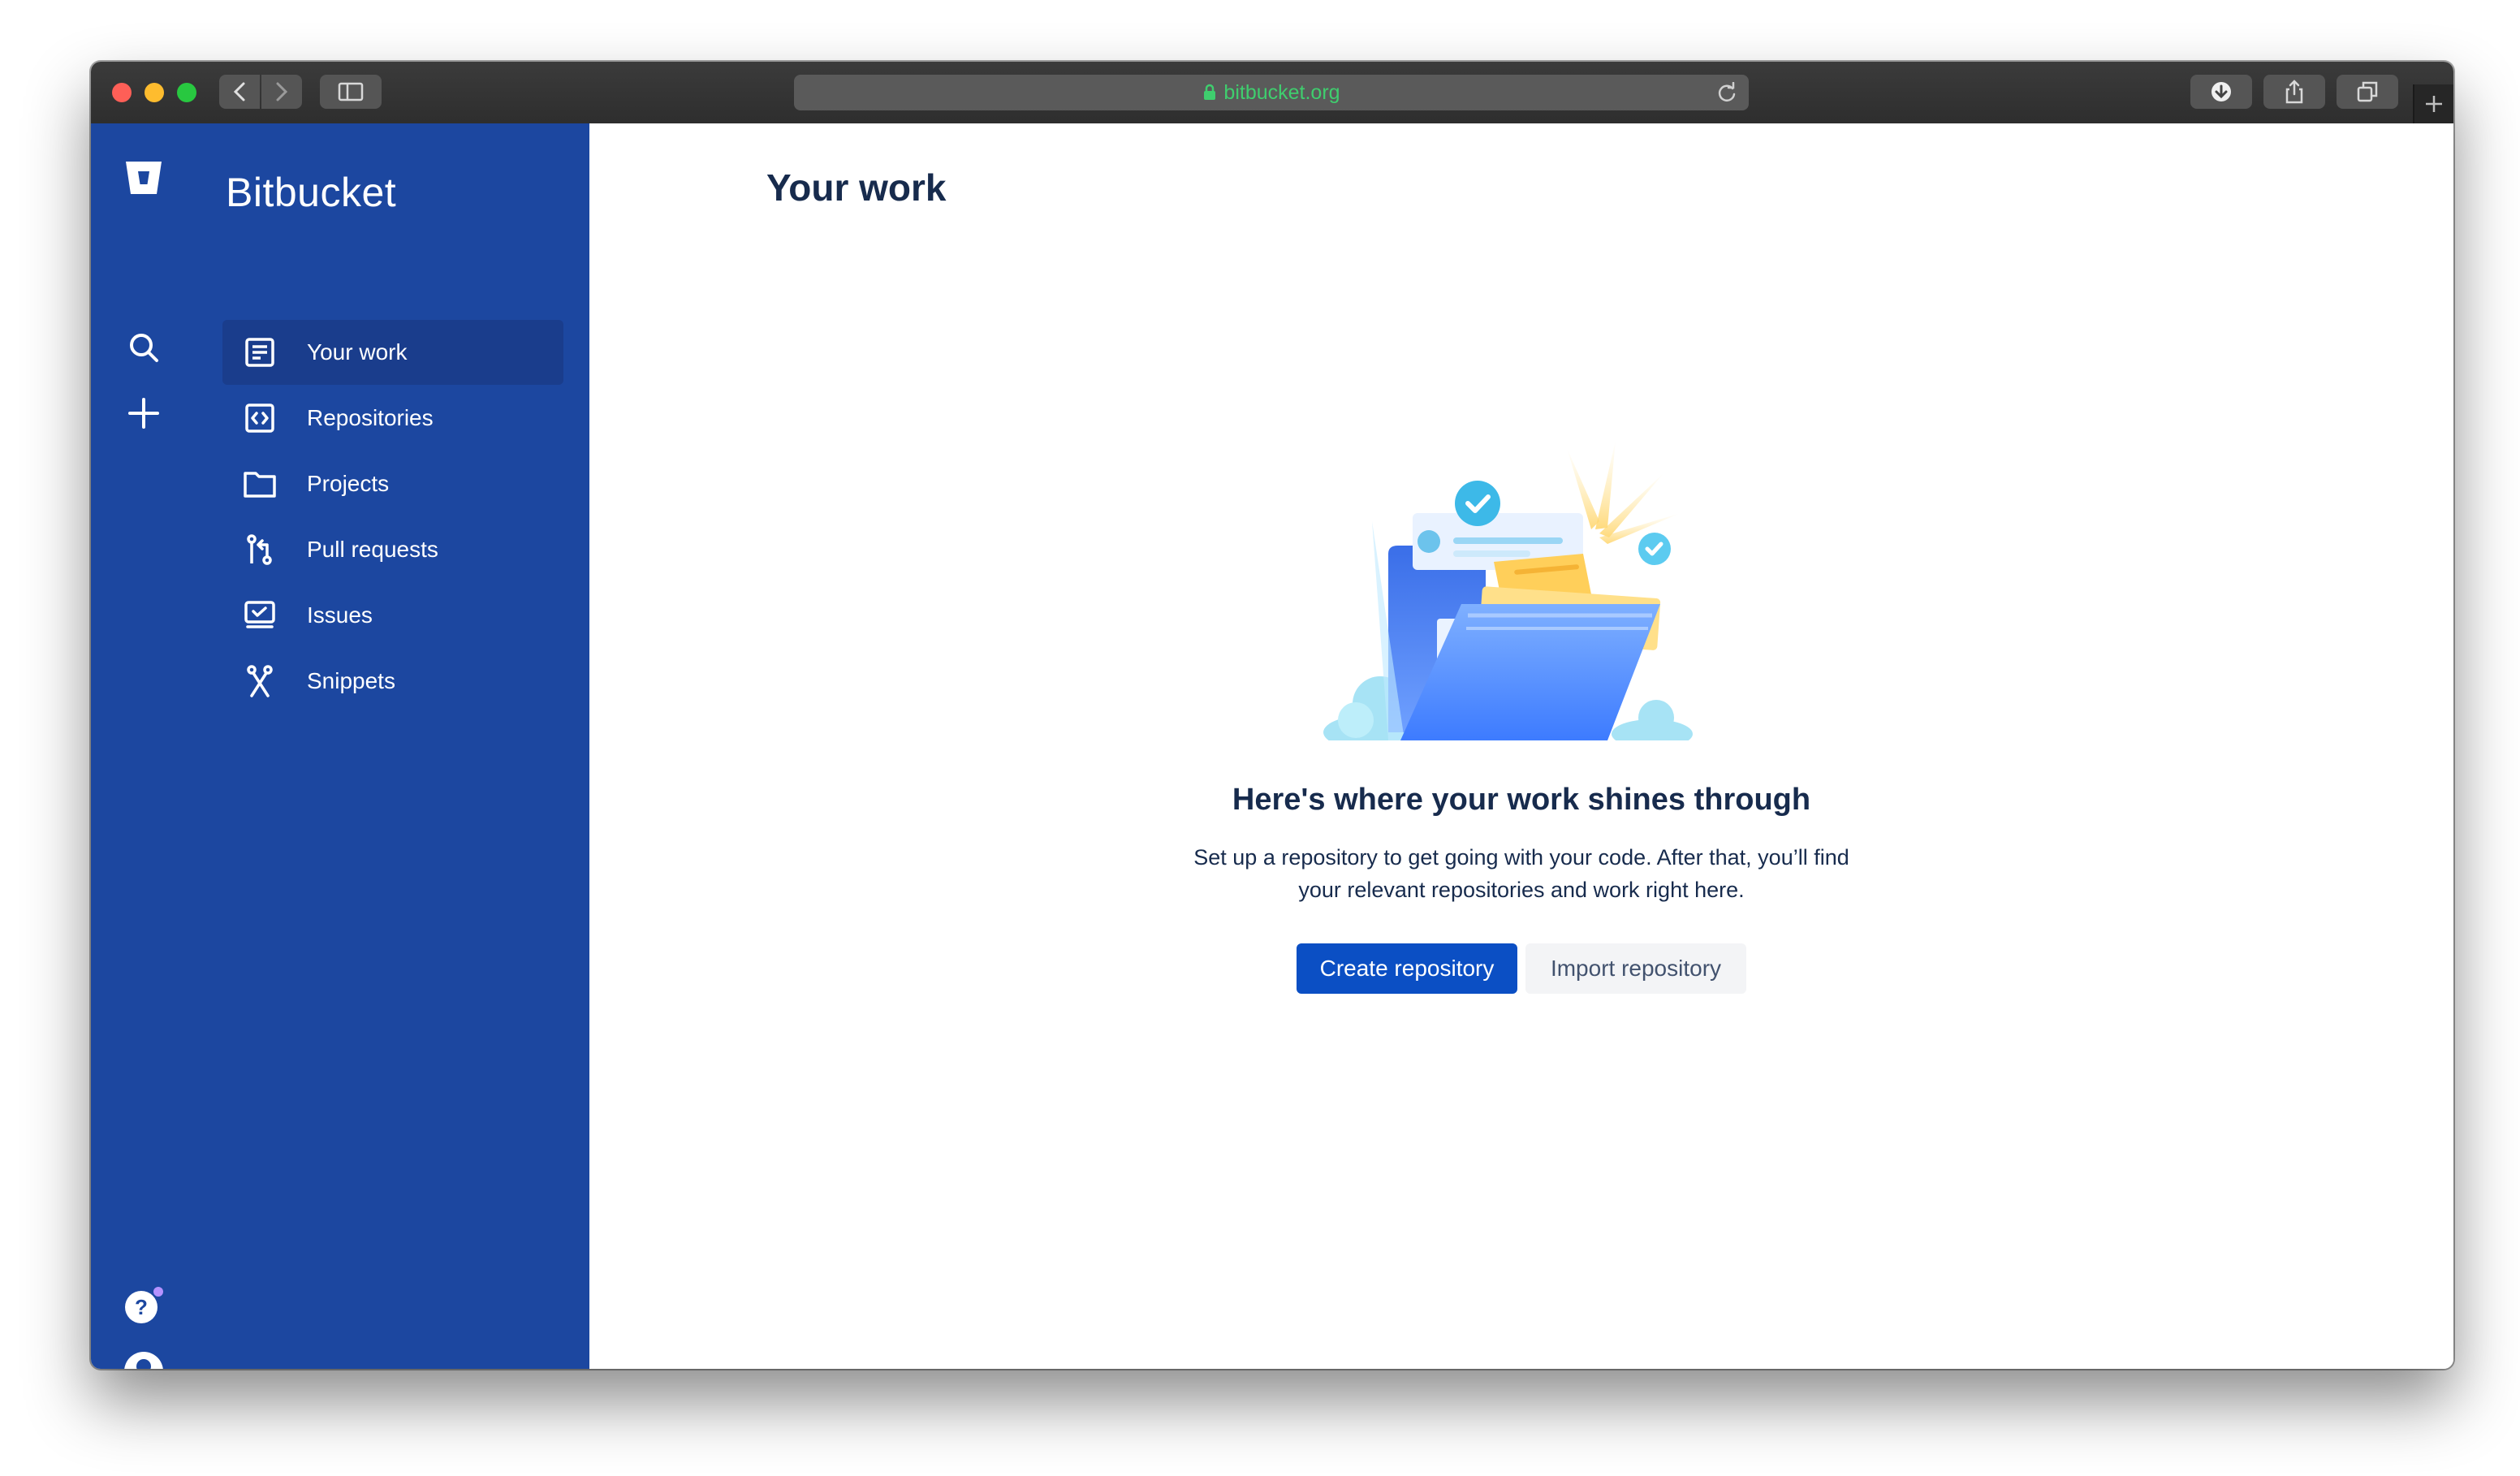 The height and width of the screenshot is (1476, 2520). Describe the element at coordinates (1407, 969) in the screenshot. I see `create-repository-button: Create repository` at that location.